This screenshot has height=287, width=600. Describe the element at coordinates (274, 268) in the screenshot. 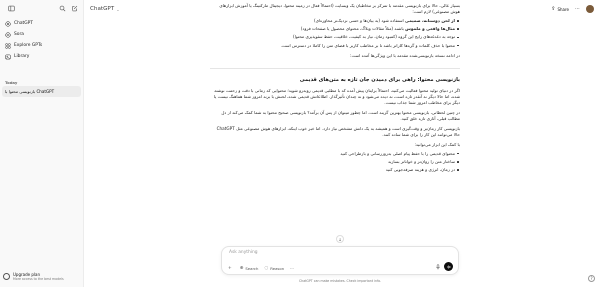

I see `reason-button: ◌ Reason` at that location.